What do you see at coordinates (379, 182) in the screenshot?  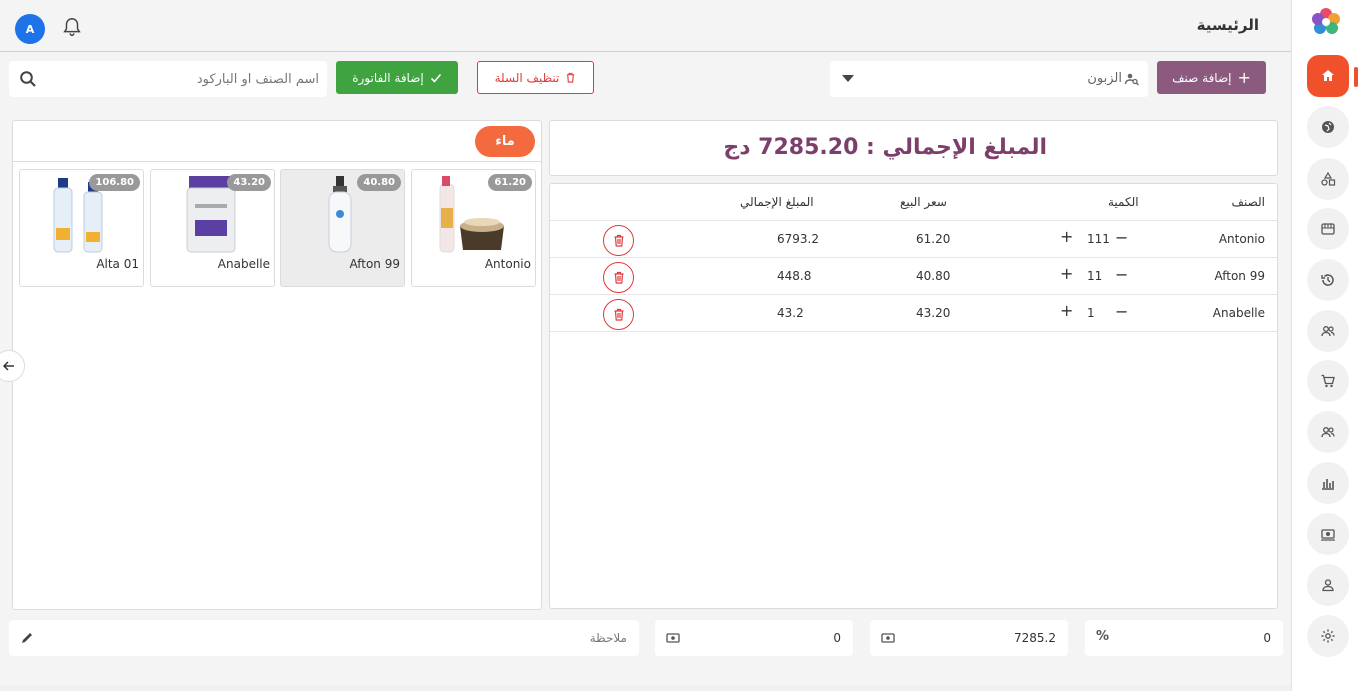 I see `product-price-badge: 40.80` at bounding box center [379, 182].